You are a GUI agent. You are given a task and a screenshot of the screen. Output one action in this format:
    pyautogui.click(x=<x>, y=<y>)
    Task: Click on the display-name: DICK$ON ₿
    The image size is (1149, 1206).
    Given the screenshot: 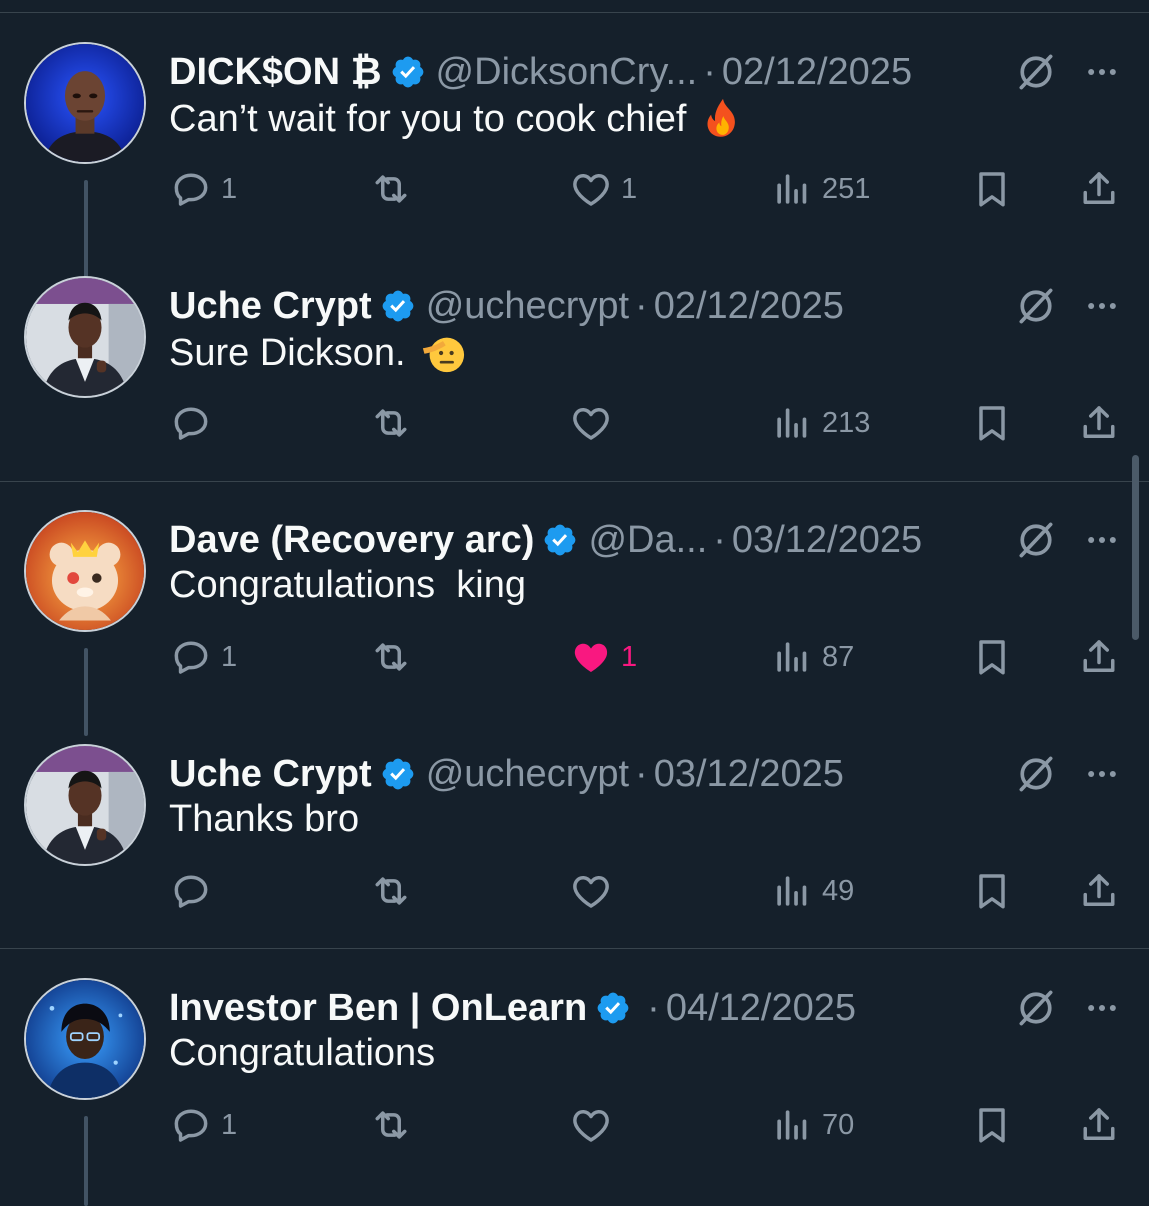 What is the action you would take?
    pyautogui.click(x=275, y=72)
    